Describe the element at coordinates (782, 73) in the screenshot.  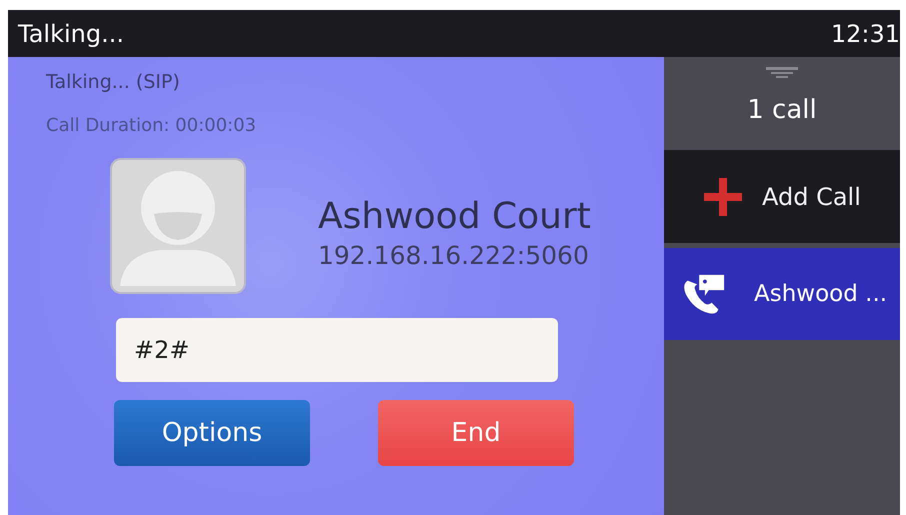
I see `drag-handle-icon` at that location.